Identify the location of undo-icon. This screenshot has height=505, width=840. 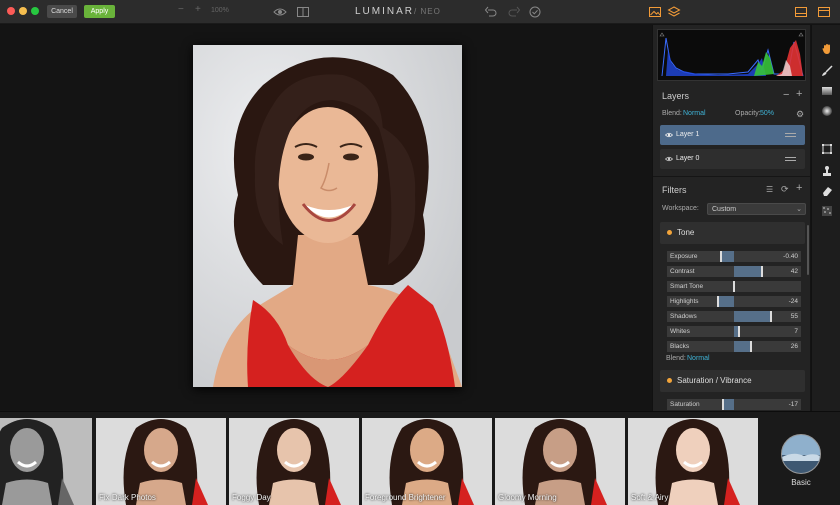
(491, 12).